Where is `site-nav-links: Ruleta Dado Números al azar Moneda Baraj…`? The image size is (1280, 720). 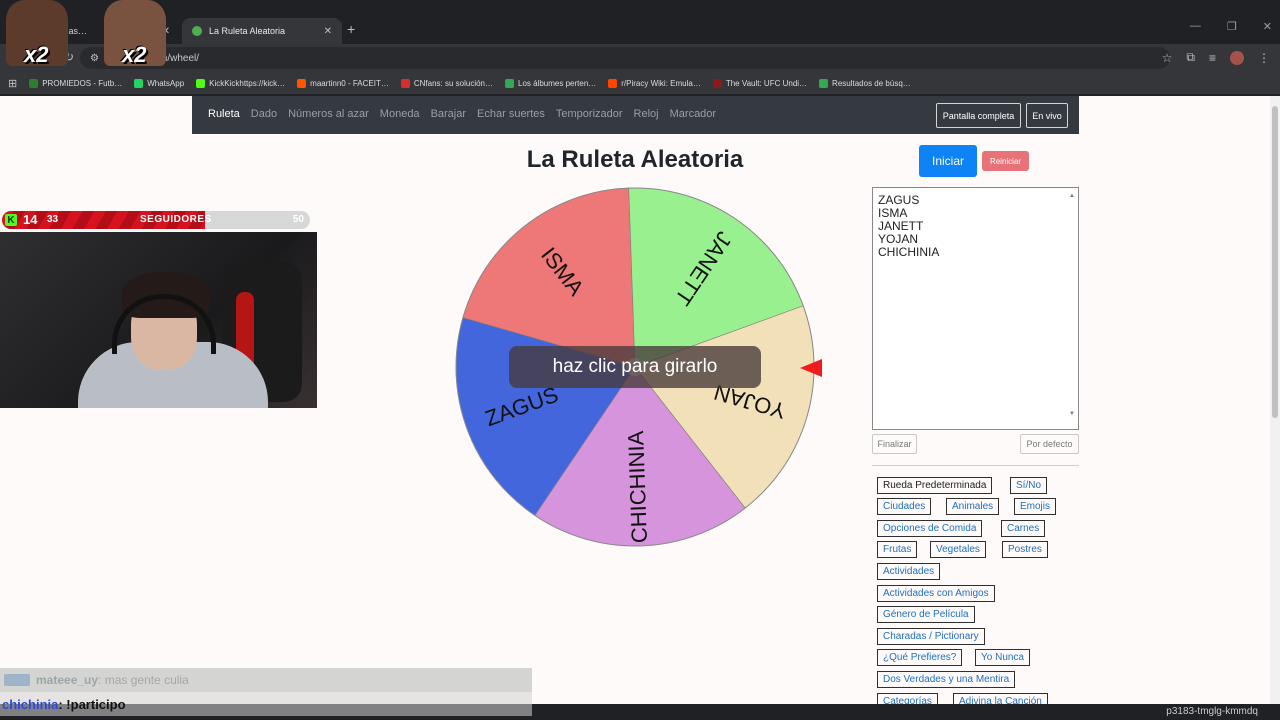
site-nav-links: Ruleta Dado Números al azar Moneda Baraj… is located at coordinates (462, 114).